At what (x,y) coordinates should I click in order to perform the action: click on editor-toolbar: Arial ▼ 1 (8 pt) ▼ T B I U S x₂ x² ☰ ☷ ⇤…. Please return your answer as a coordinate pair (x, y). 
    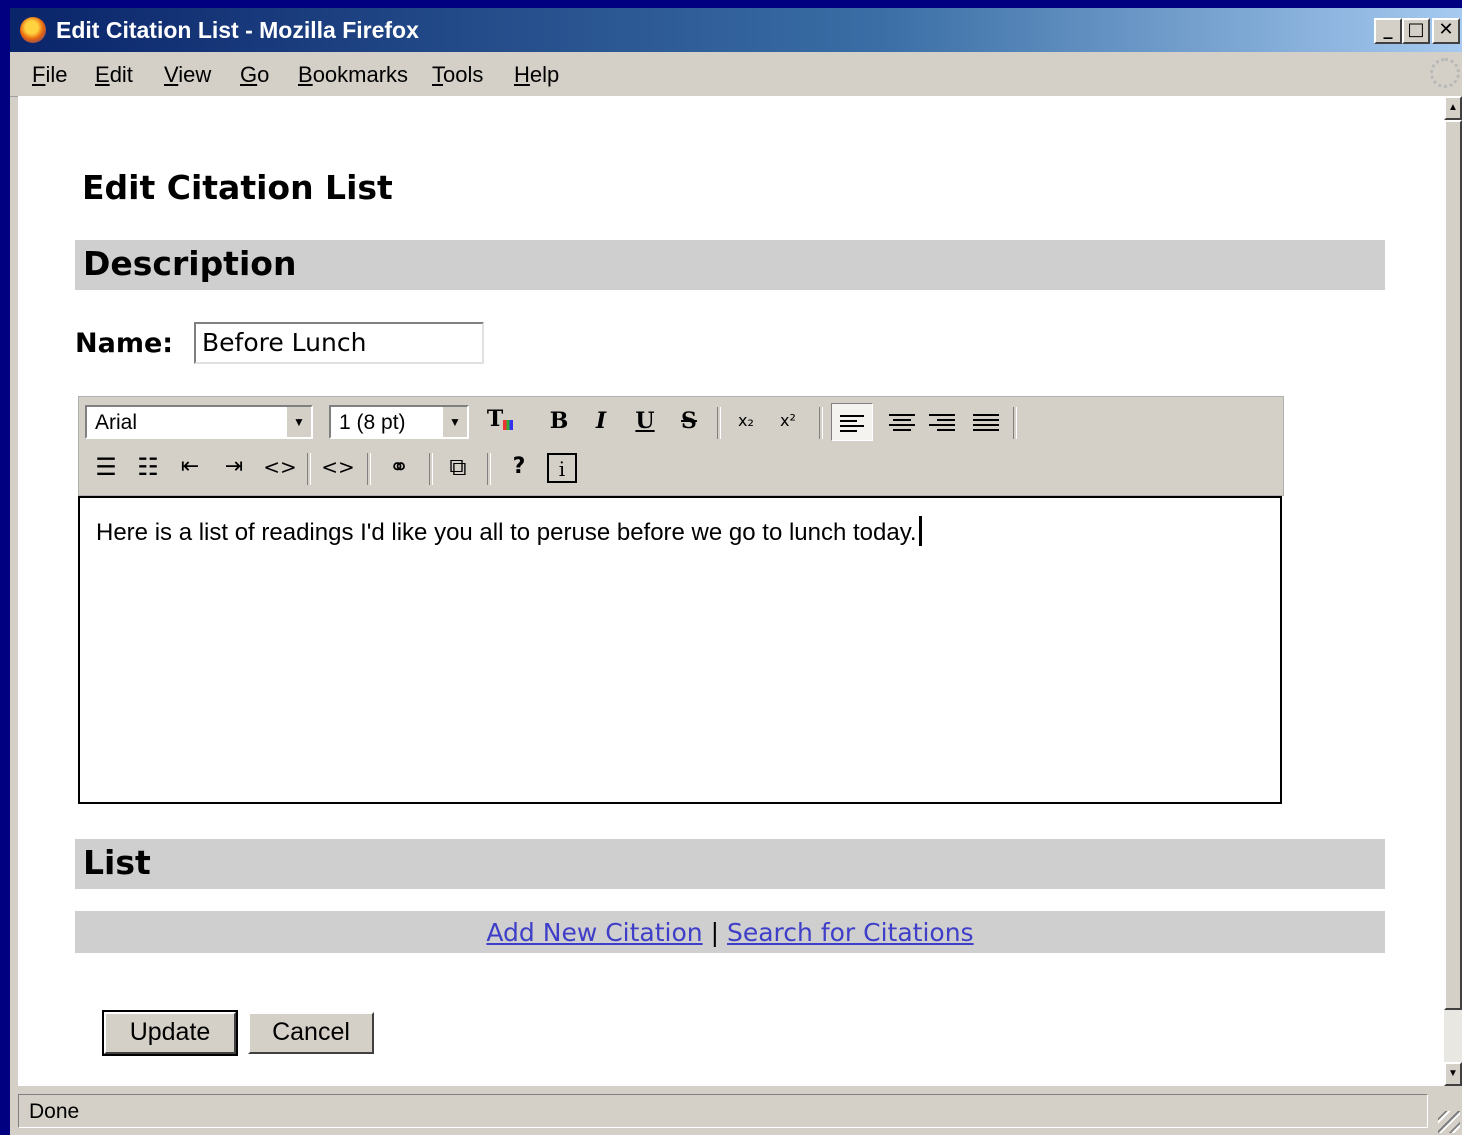
    Looking at the image, I should click on (681, 446).